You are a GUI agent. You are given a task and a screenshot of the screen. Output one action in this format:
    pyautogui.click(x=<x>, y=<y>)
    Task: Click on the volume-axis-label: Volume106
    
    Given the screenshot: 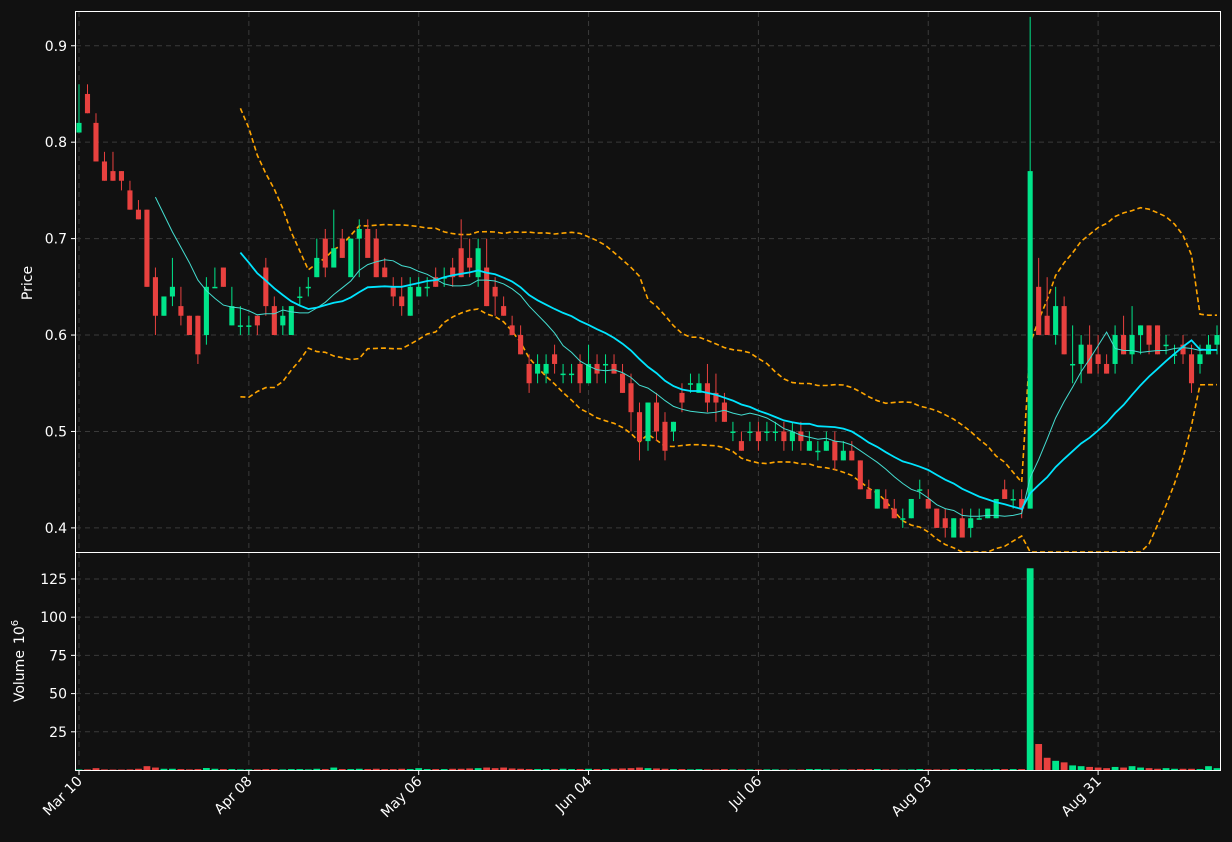 What is the action you would take?
    pyautogui.click(x=19, y=661)
    